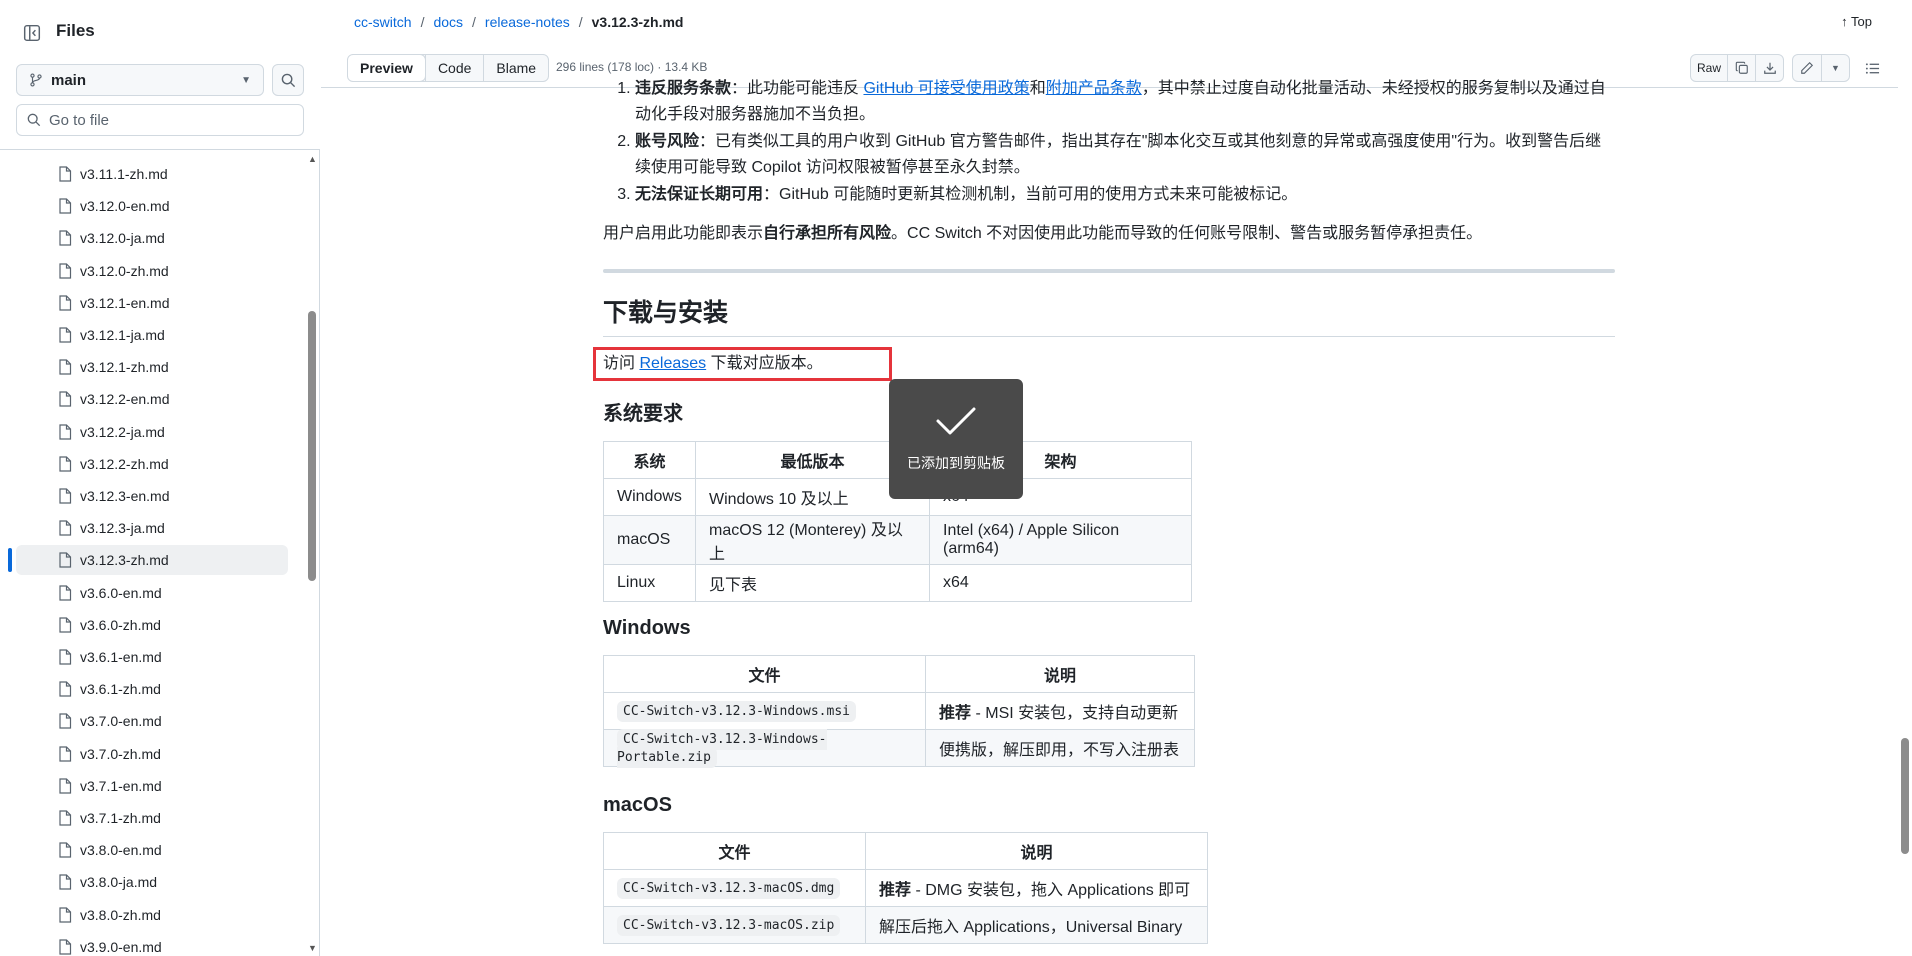  Describe the element at coordinates (152, 174) in the screenshot. I see `sidebar-file-item: v3.11.1-zh.md` at that location.